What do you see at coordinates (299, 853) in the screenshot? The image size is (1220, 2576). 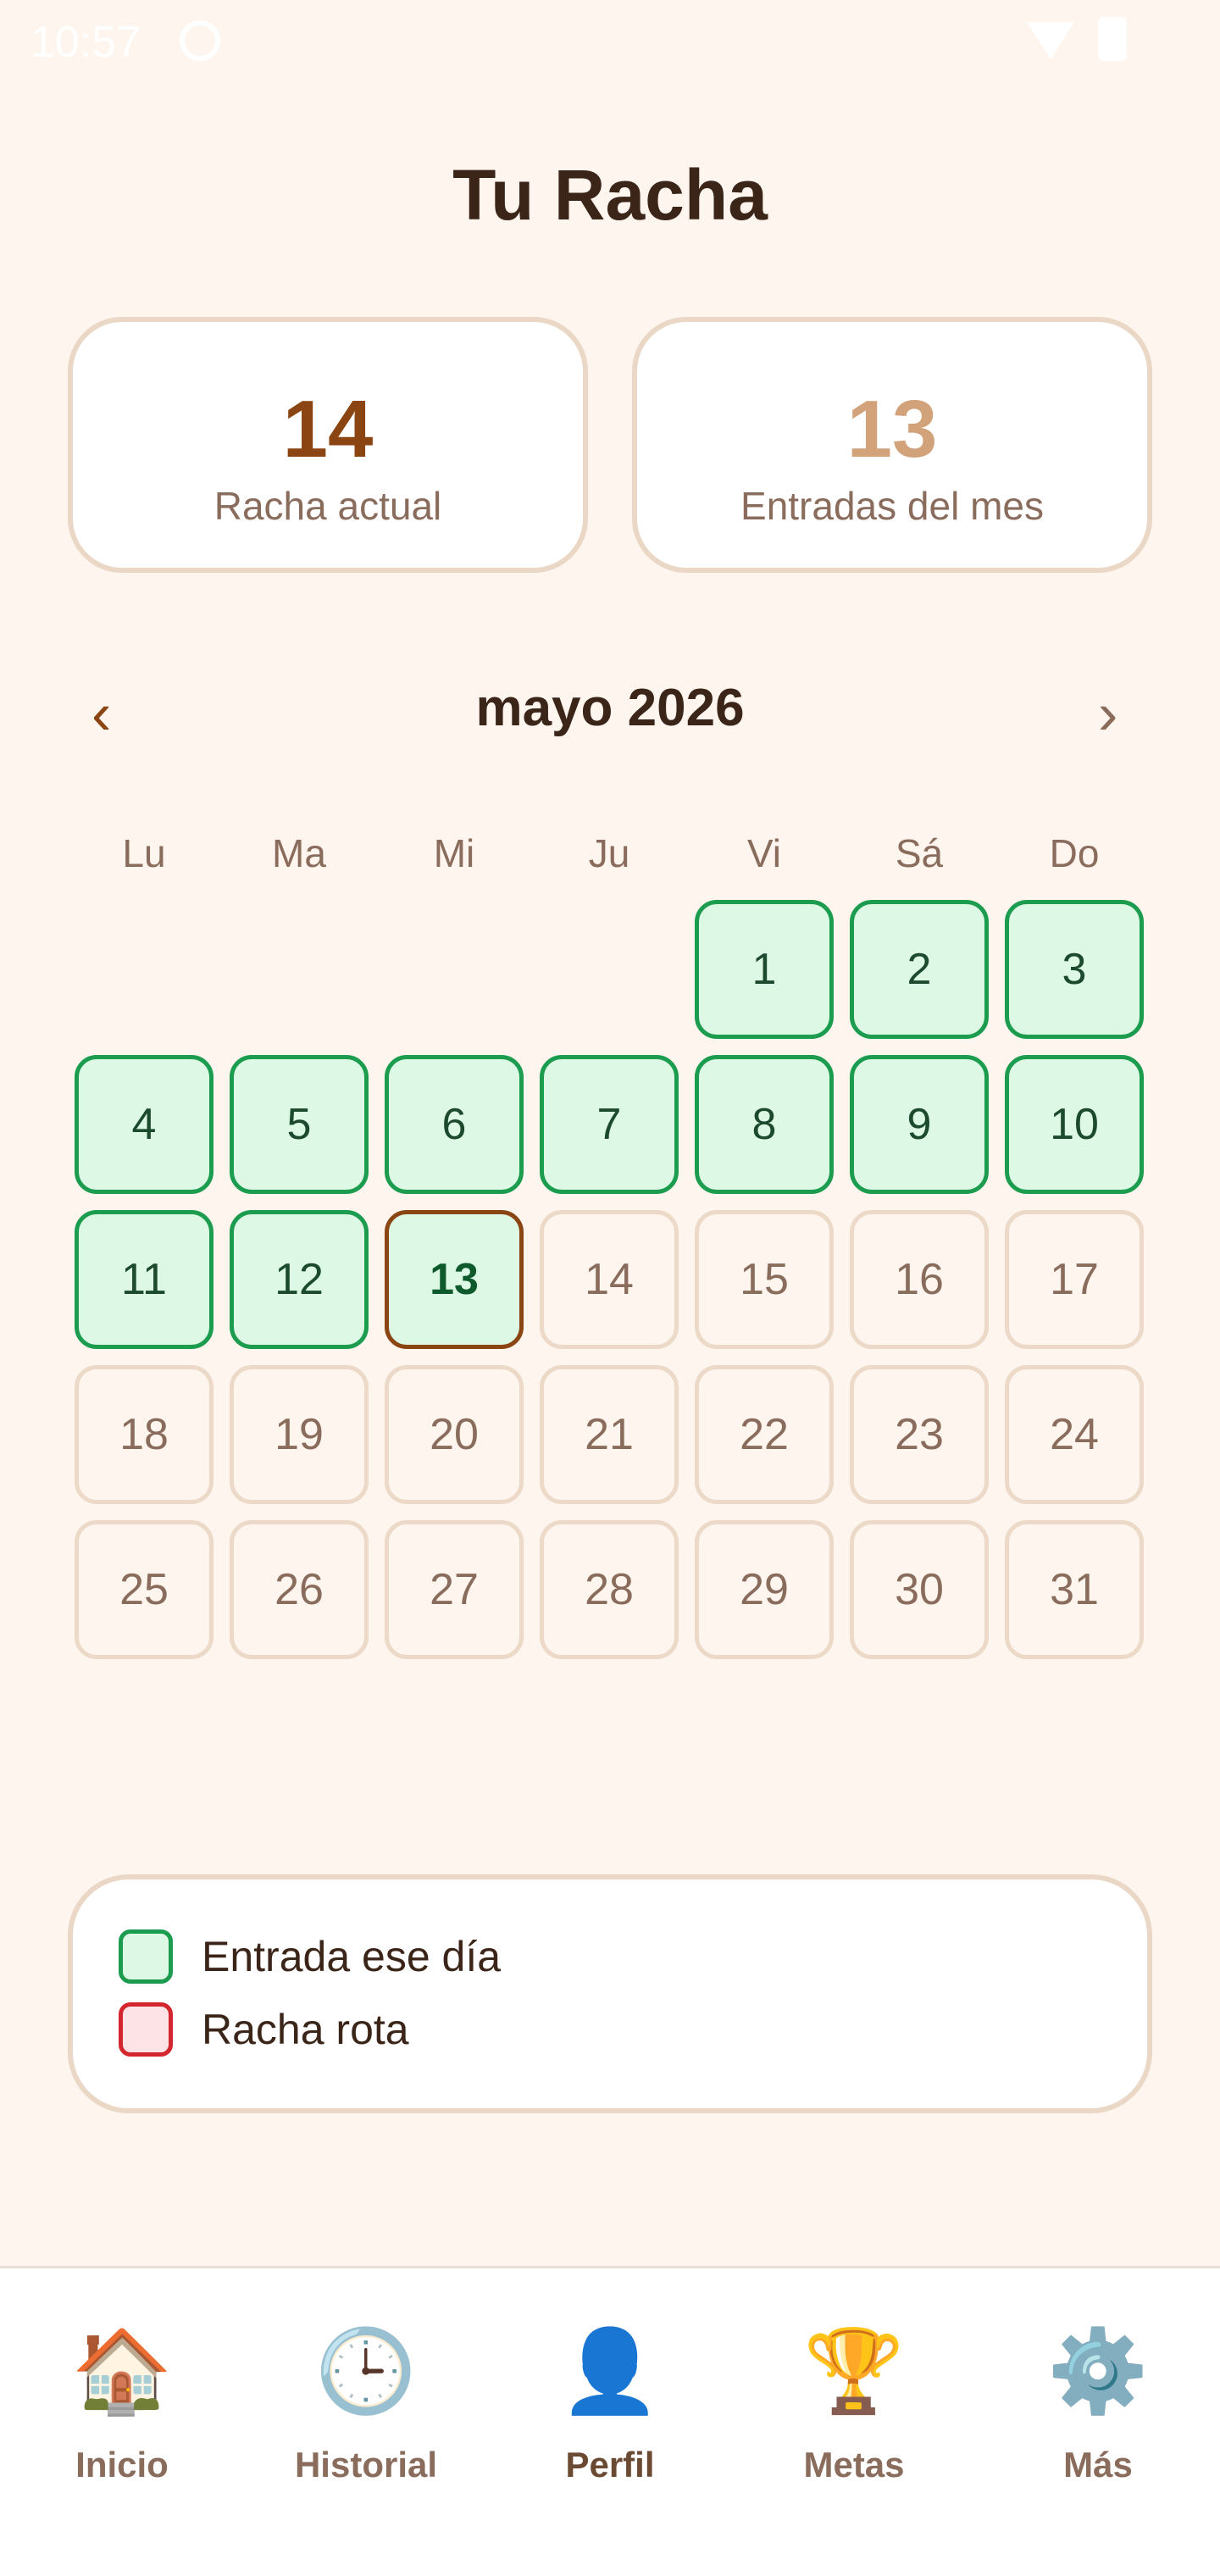 I see `weekday-label: Ma` at bounding box center [299, 853].